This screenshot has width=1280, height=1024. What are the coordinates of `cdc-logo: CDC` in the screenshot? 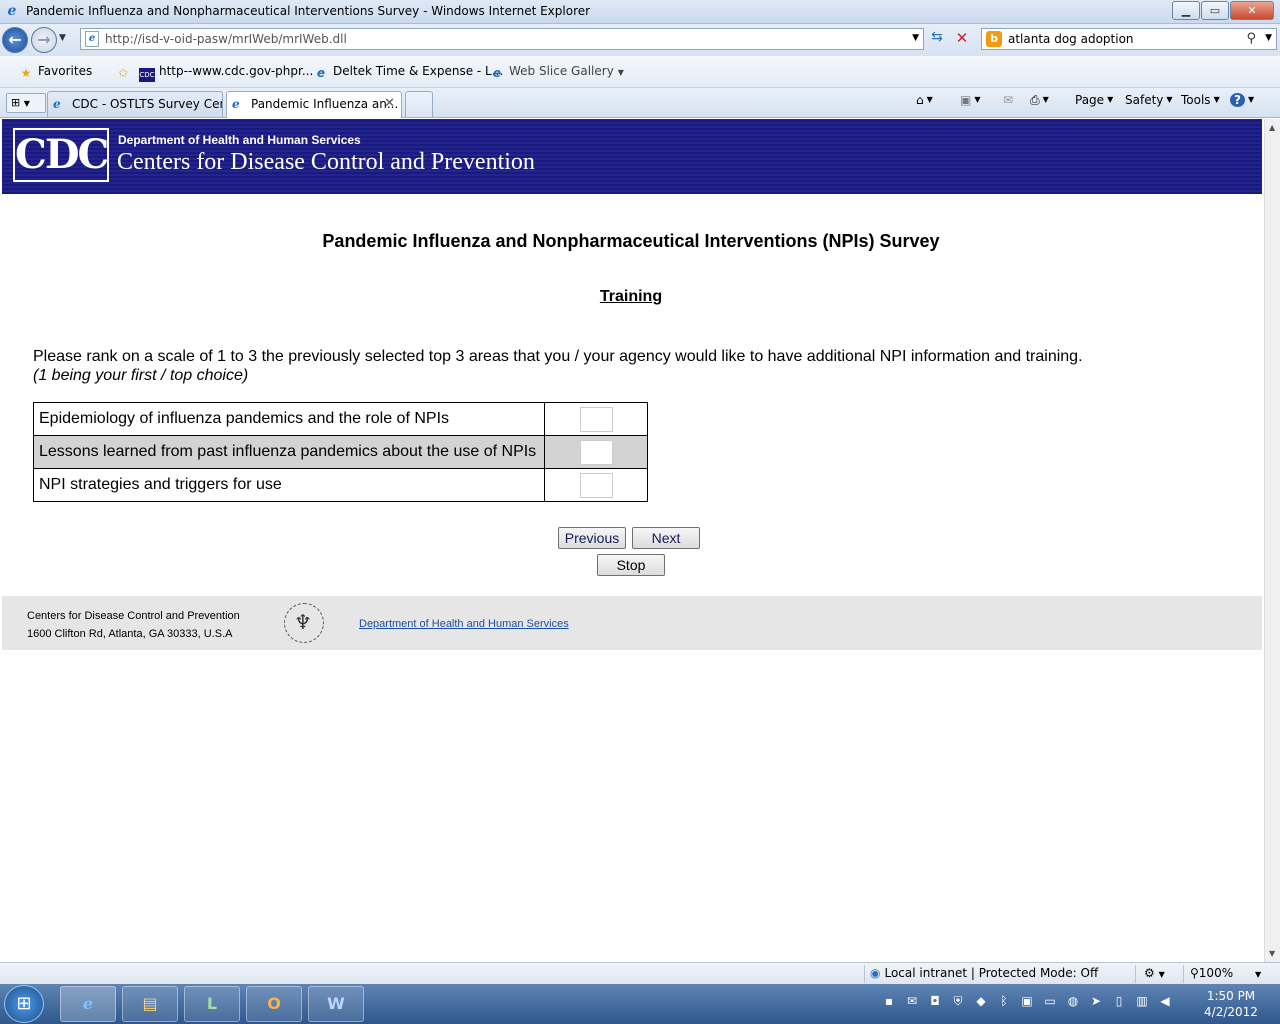 It's located at (61, 155).